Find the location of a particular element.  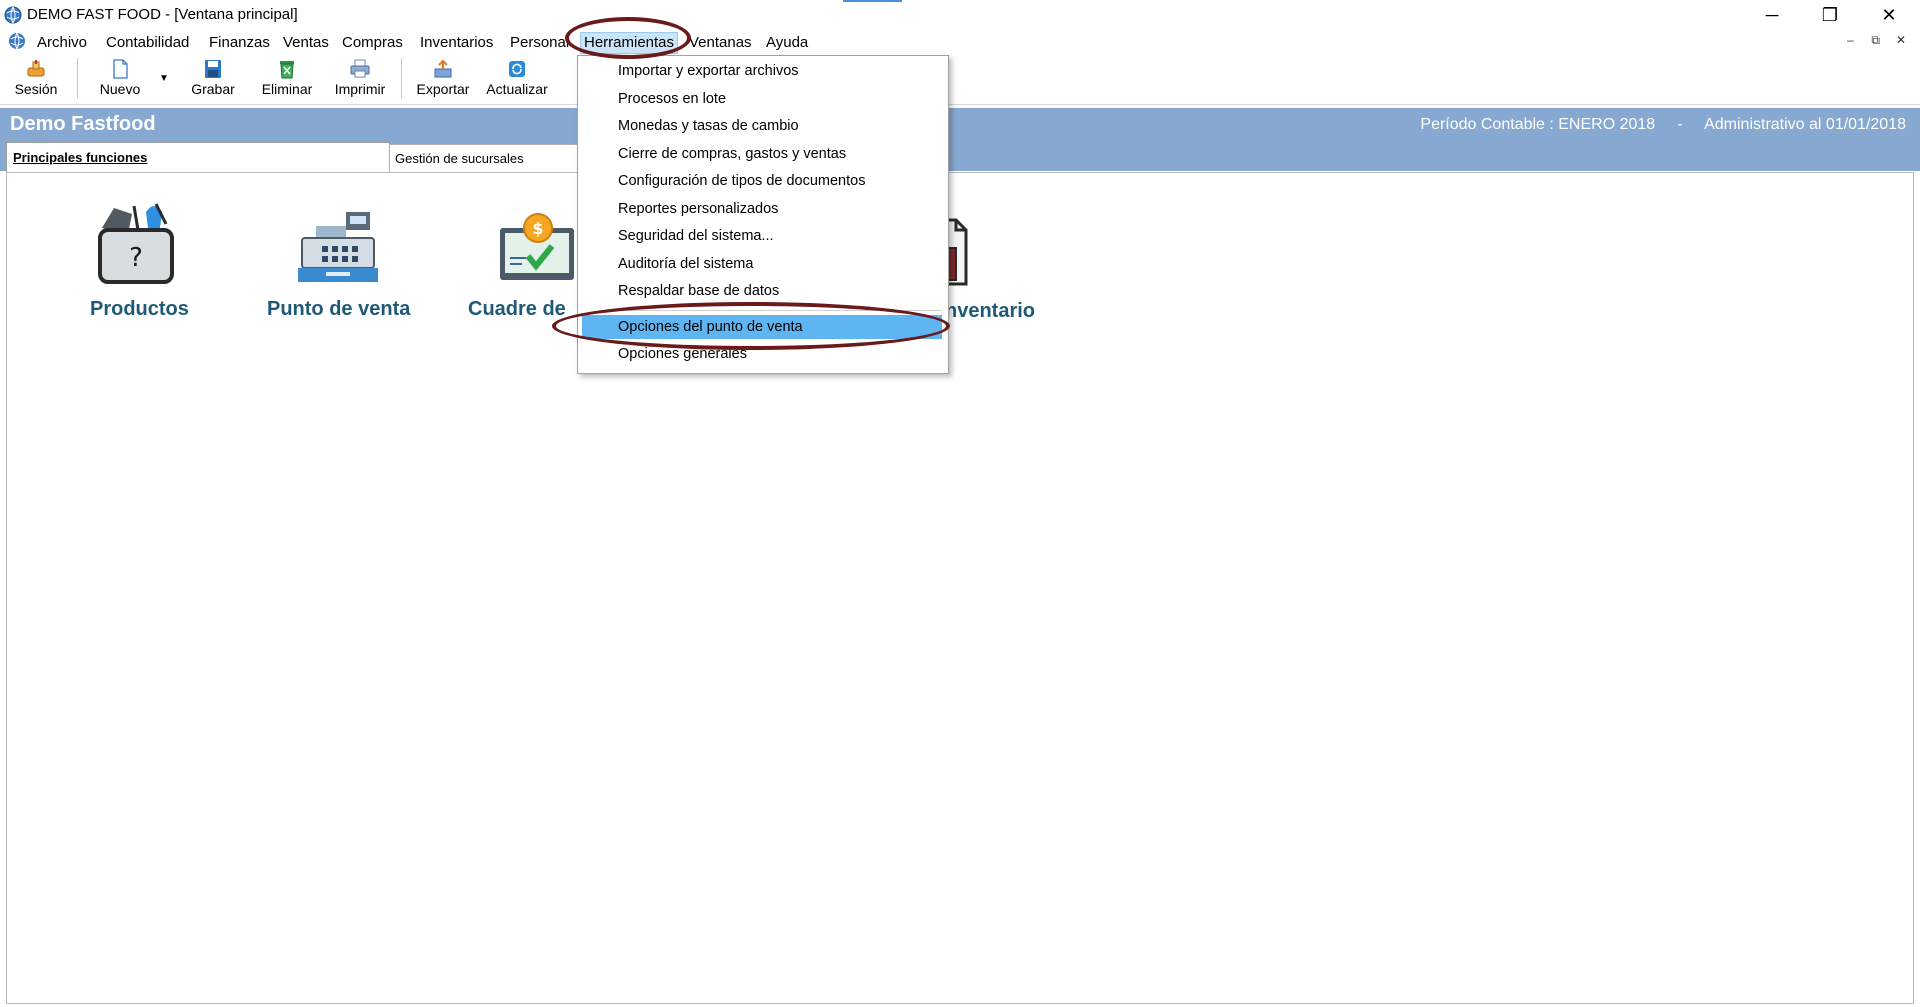

grabar-label: Grabar is located at coordinates (213, 89).